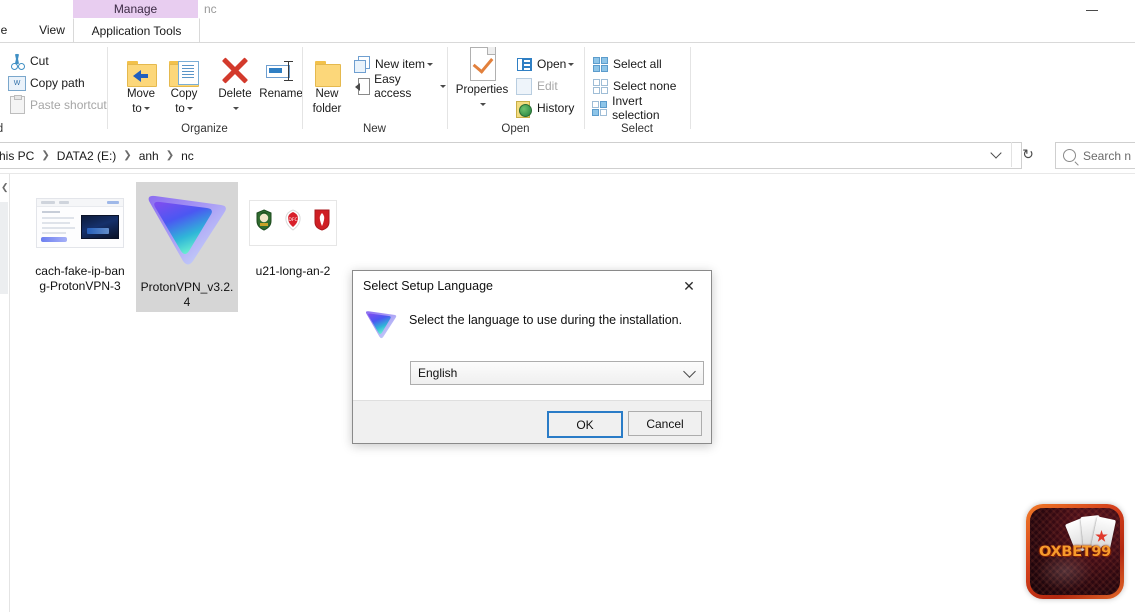 This screenshot has width=1135, height=612. I want to click on new-folder-button: New folder, so click(327, 82).